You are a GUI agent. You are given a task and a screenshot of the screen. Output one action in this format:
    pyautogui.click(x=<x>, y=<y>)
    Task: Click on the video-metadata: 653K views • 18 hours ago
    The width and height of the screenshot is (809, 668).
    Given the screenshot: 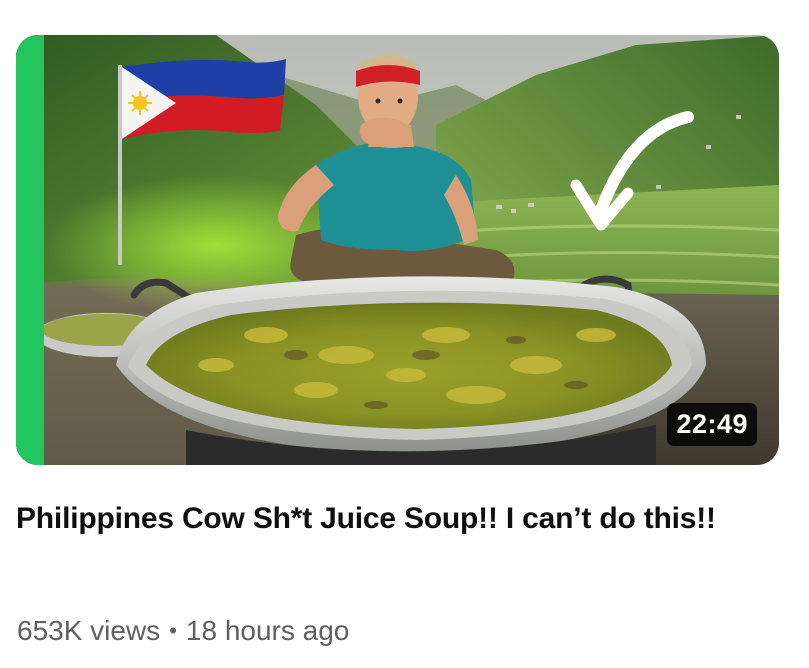 What is the action you would take?
    pyautogui.click(x=183, y=631)
    